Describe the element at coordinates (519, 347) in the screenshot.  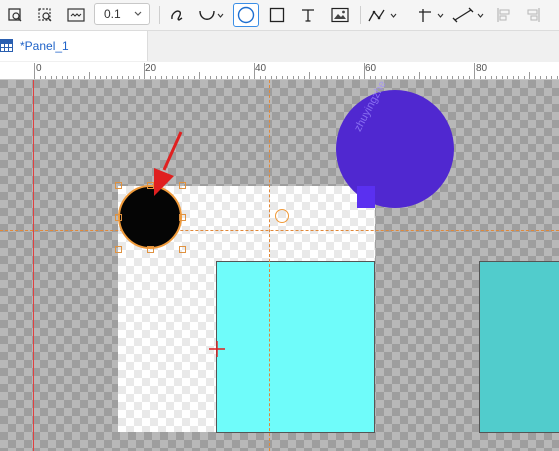
I see `teal-rect-shape` at that location.